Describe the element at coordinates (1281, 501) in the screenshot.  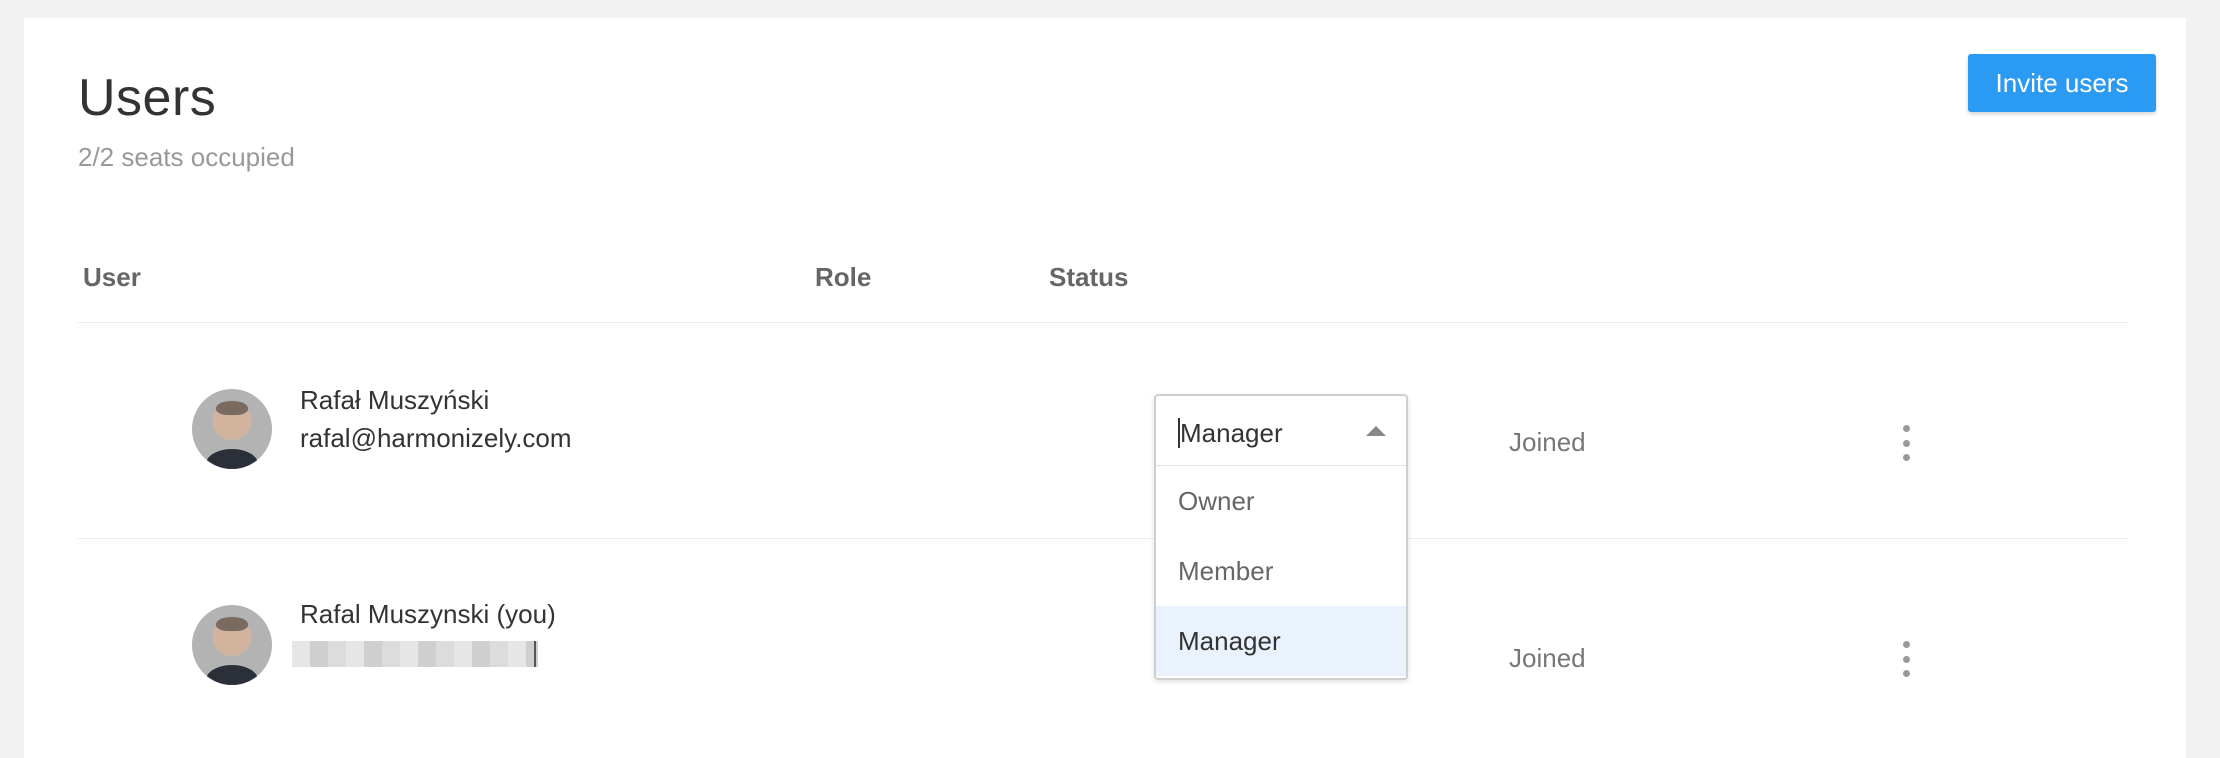
I see `role-option-owner: Owner` at that location.